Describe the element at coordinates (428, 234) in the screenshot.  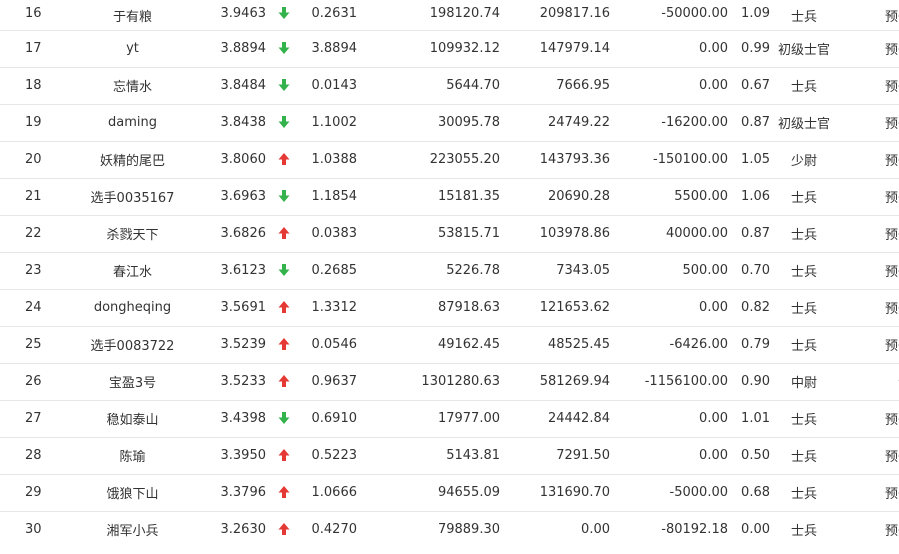
I see `value-1-cell: 53815.71` at that location.